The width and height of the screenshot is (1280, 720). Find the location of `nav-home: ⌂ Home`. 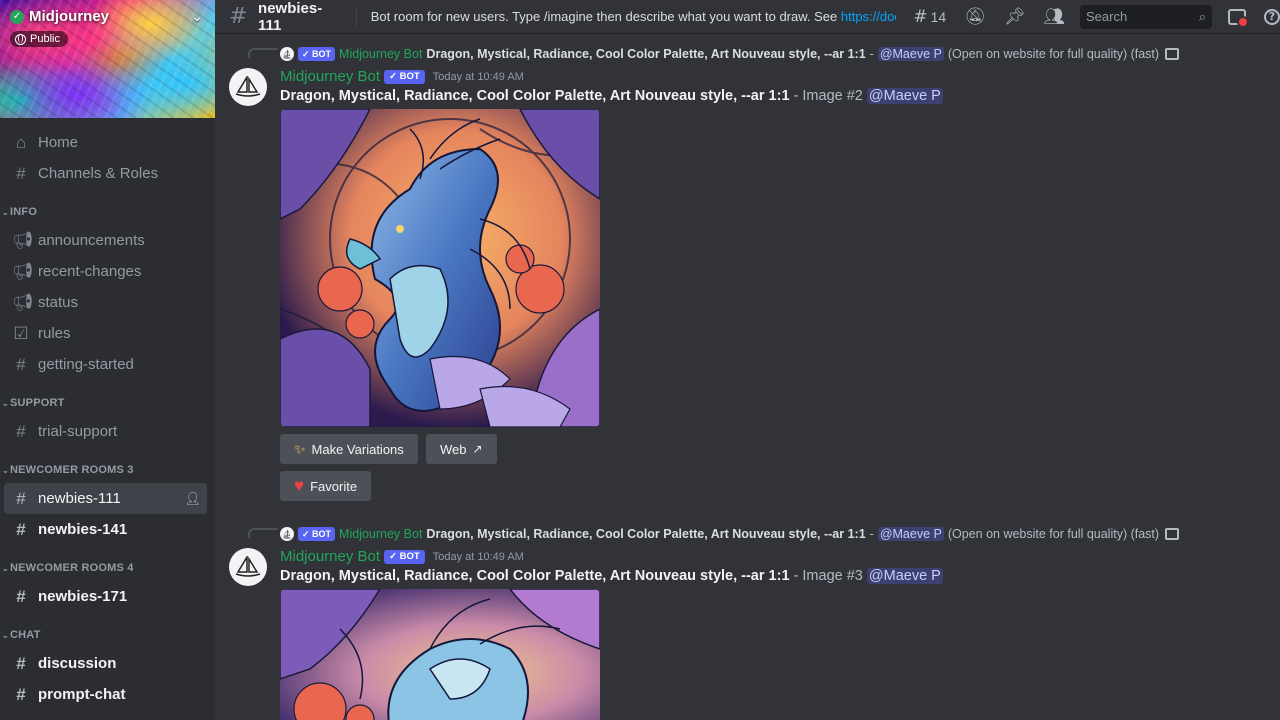

nav-home: ⌂ Home is located at coordinates (105, 142).